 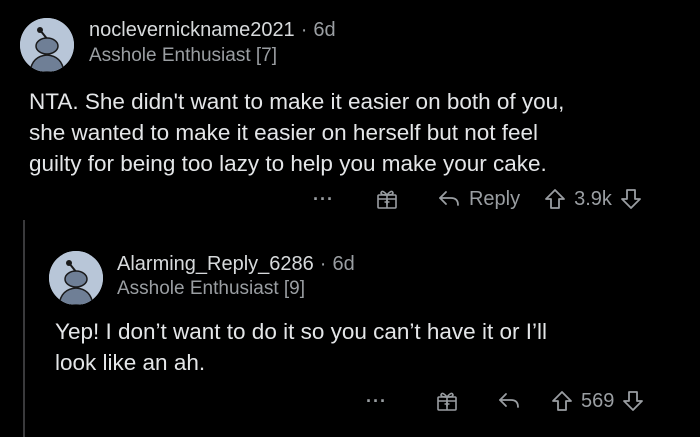 What do you see at coordinates (494, 199) in the screenshot?
I see `reply-label: Reply` at bounding box center [494, 199].